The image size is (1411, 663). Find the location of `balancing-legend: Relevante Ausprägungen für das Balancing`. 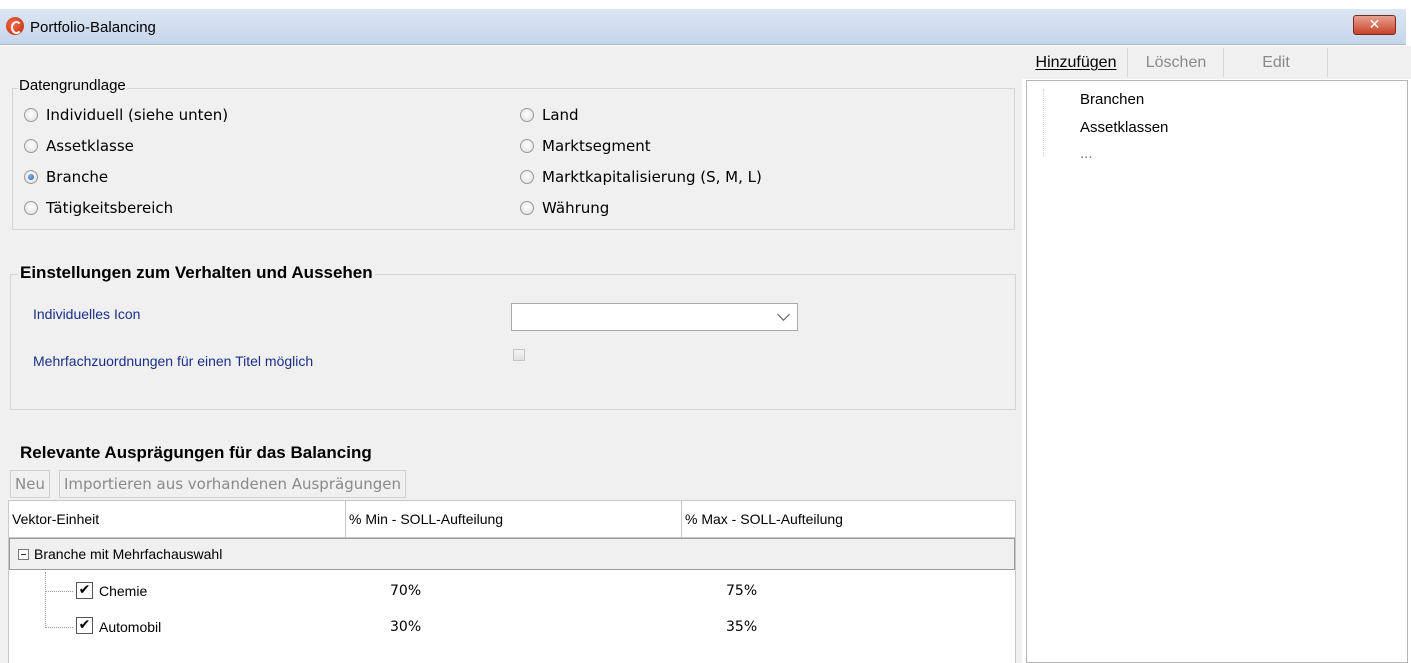

balancing-legend: Relevante Ausprägungen für das Balancing is located at coordinates (196, 452).